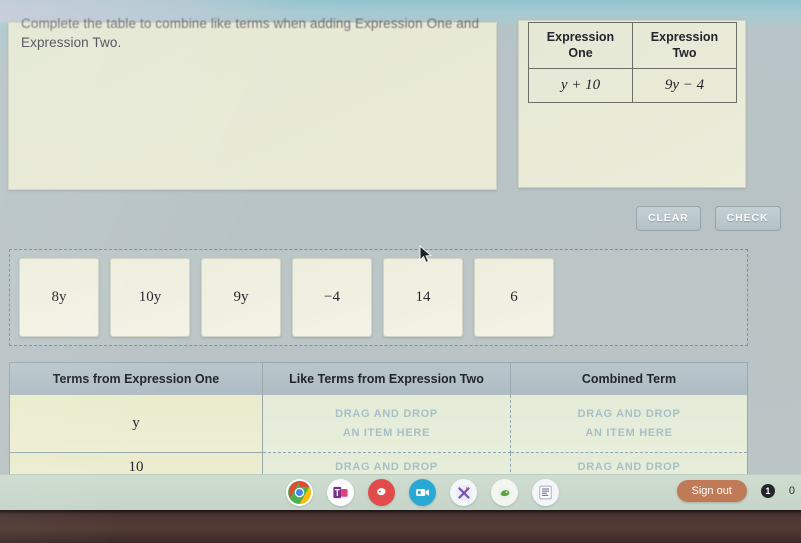  Describe the element at coordinates (793, 491) in the screenshot. I see `status-clock: 0` at that location.